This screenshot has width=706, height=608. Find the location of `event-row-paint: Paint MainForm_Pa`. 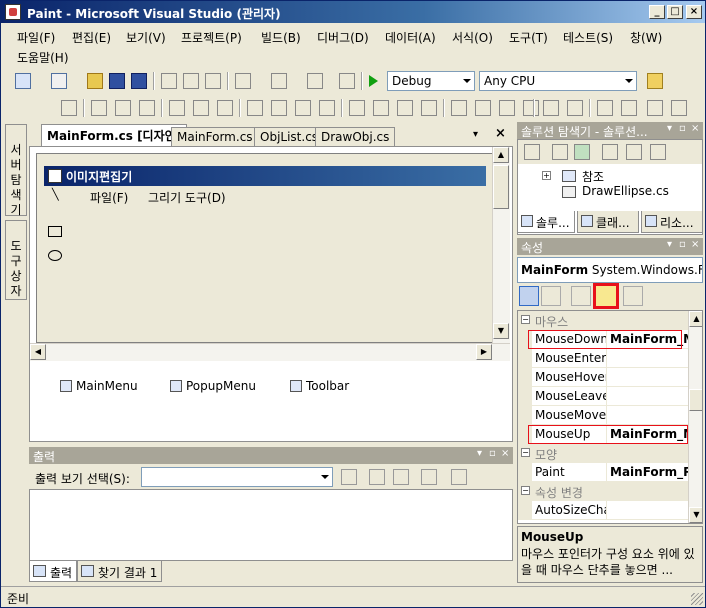

event-row-paint: Paint MainForm_Pa is located at coordinates (603, 472).